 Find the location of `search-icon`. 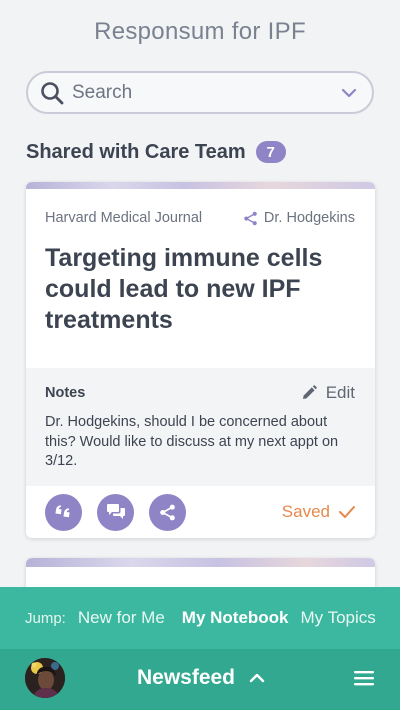

search-icon is located at coordinates (53, 93).